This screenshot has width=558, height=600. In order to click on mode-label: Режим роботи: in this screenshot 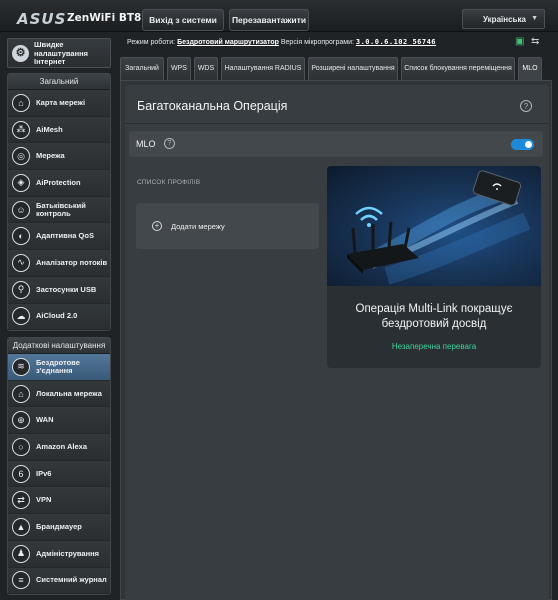, I will do `click(151, 42)`.